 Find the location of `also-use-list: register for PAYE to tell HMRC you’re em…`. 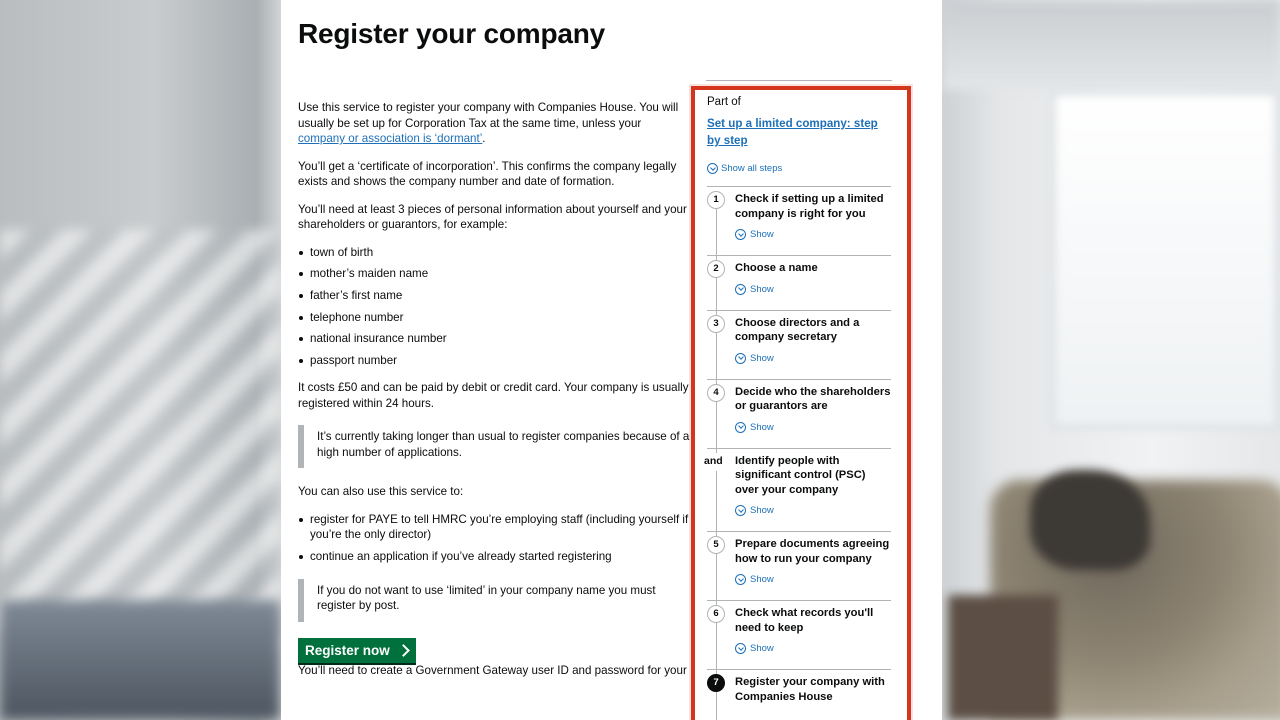

also-use-list: register for PAYE to tell HMRC you’re em… is located at coordinates (494, 538).